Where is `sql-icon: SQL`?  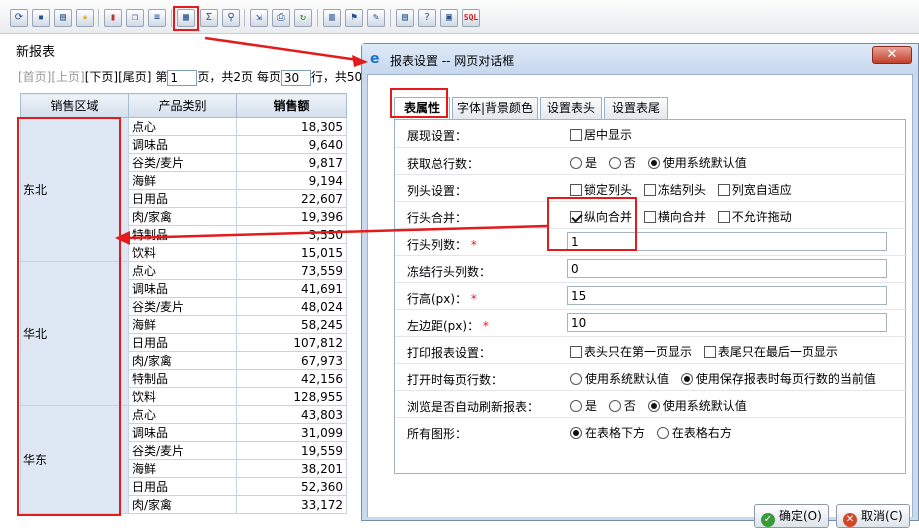
sql-icon: SQL is located at coordinates (471, 18).